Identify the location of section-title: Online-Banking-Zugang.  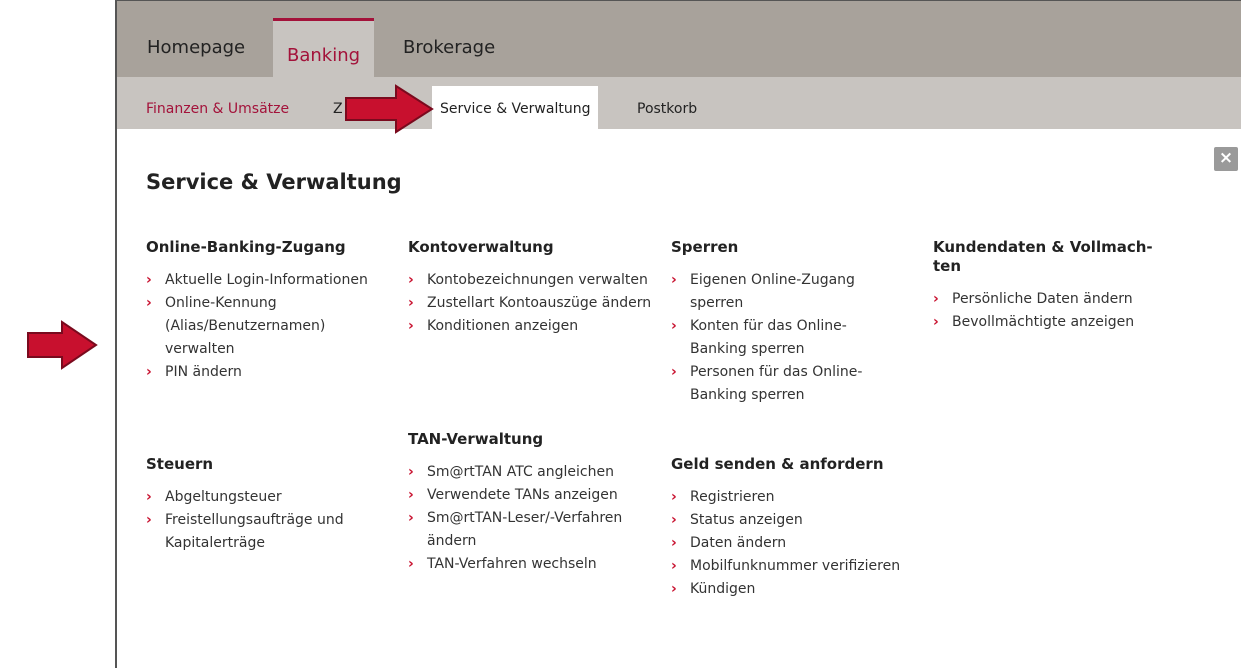
(246, 247).